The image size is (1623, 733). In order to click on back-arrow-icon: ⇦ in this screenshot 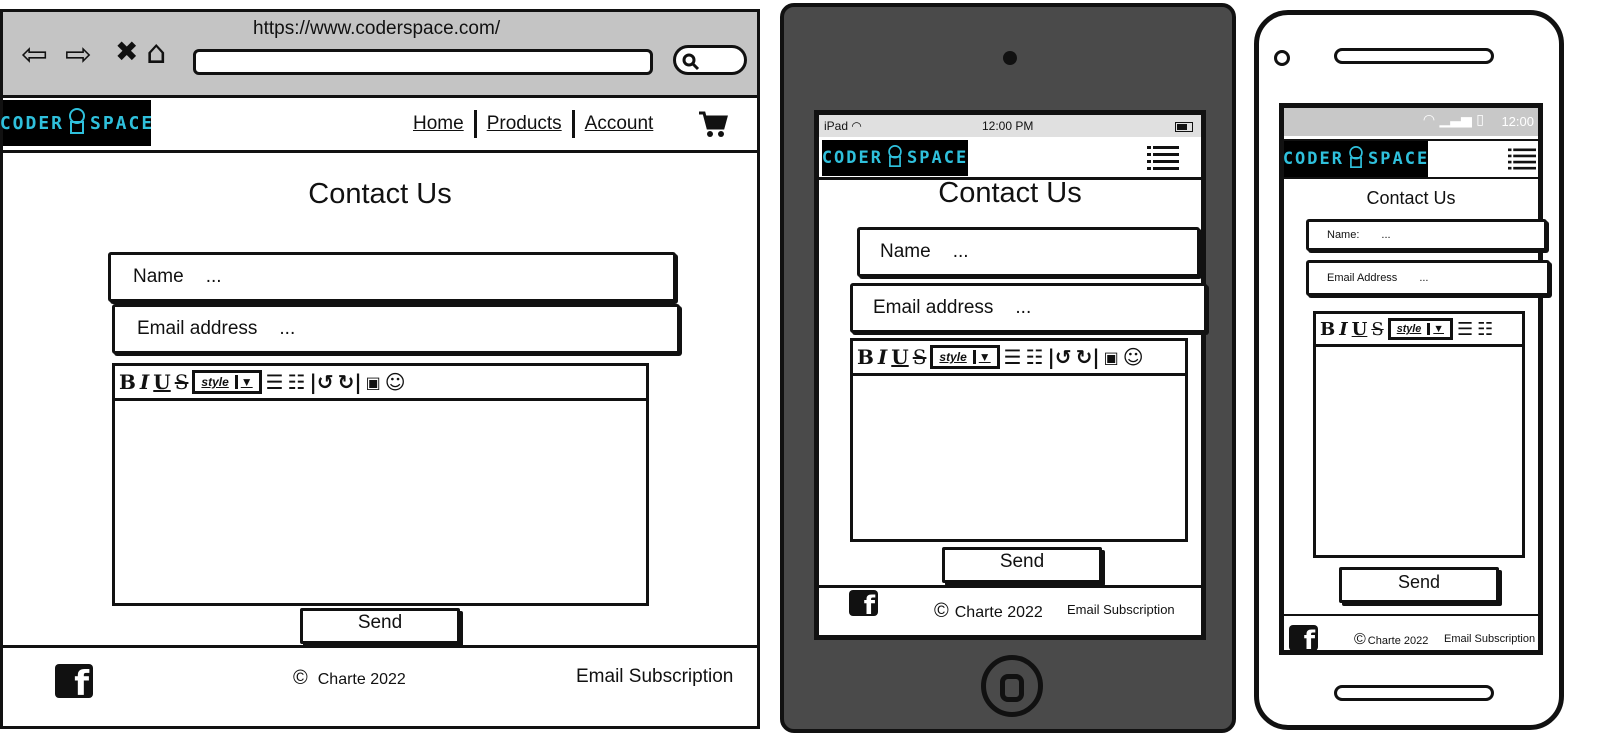, I will do `click(34, 54)`.